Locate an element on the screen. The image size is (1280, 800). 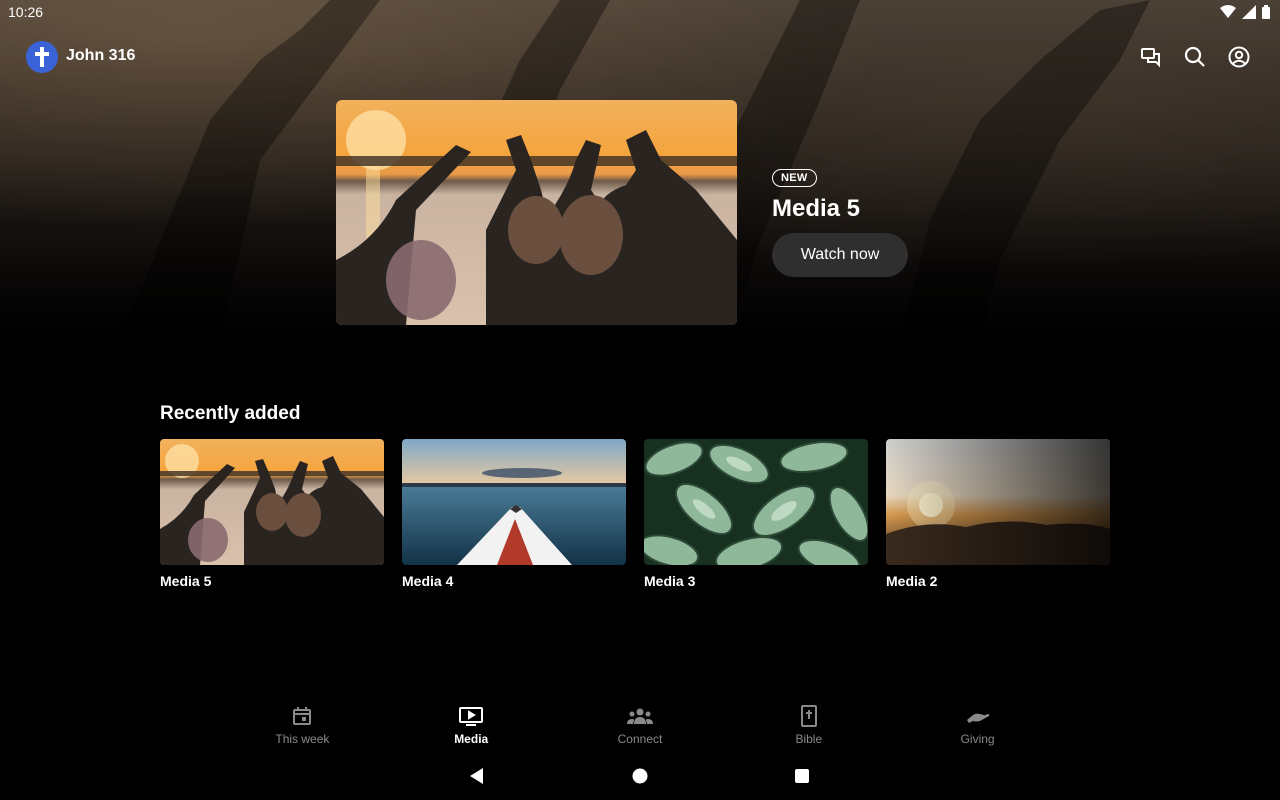
calendar-icon is located at coordinates (302, 716).